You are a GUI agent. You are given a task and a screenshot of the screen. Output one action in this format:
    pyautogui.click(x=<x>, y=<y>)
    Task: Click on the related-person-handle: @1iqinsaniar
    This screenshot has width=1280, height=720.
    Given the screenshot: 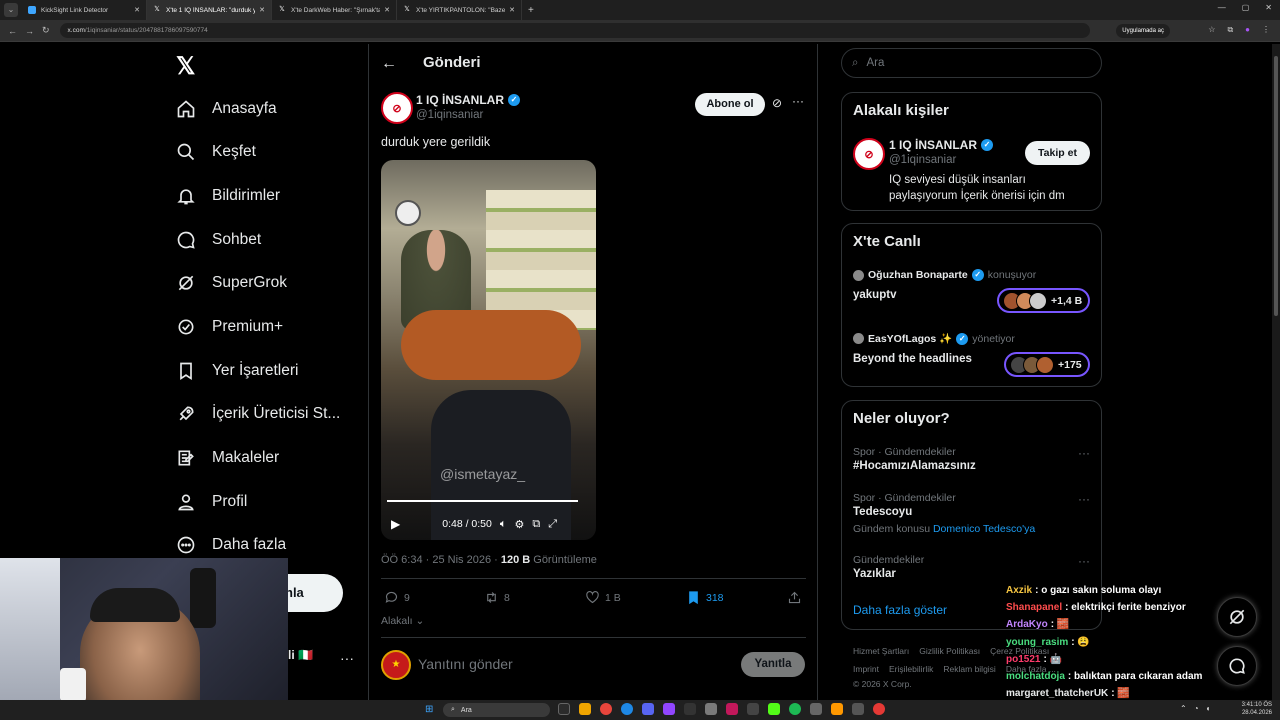 What is the action you would take?
    pyautogui.click(x=922, y=160)
    